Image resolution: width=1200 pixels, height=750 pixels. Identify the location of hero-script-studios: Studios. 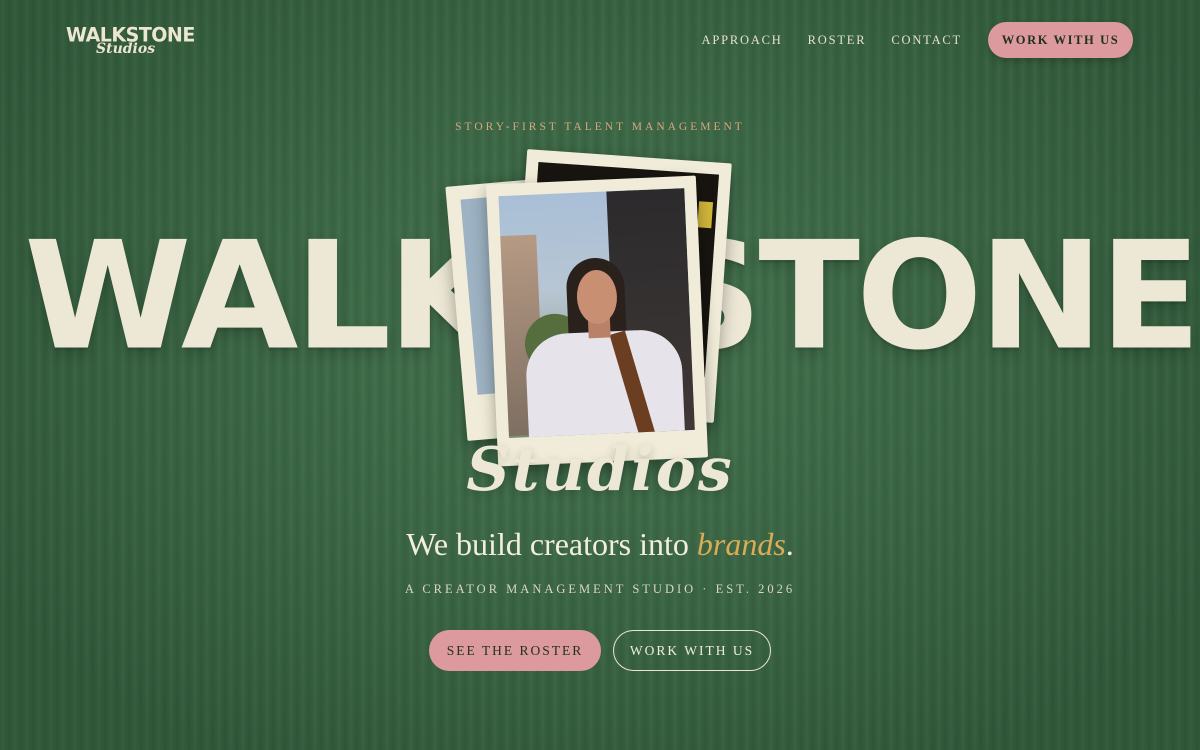
(600, 470).